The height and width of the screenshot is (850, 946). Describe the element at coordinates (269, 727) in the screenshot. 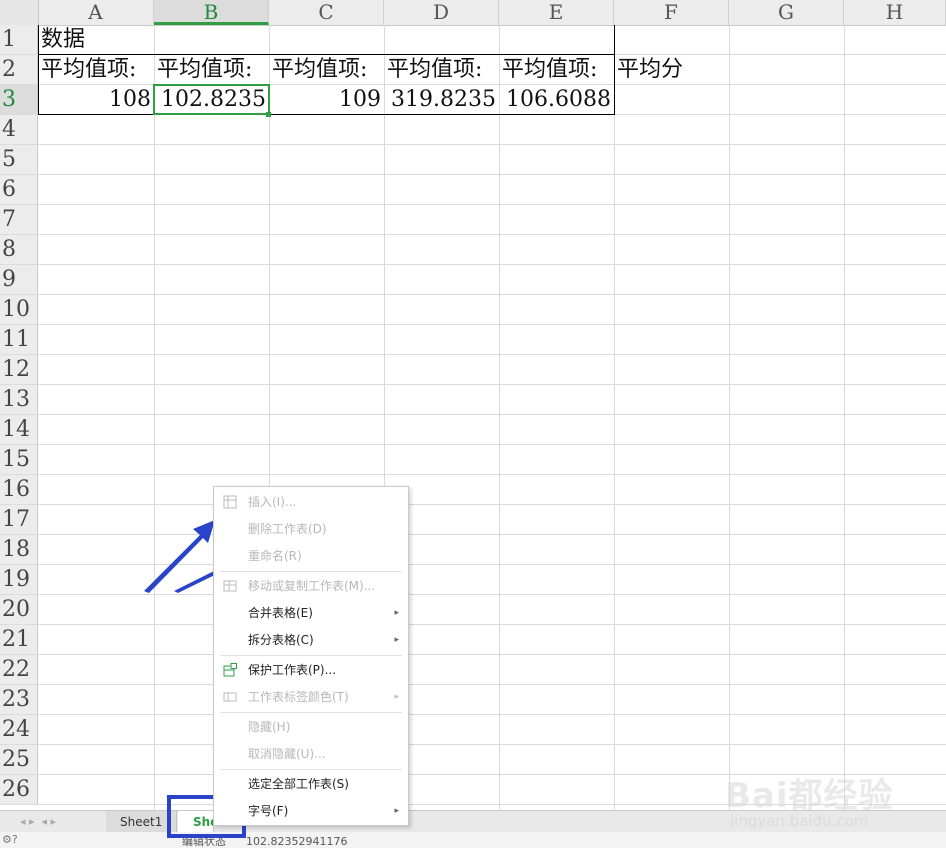

I see `menu-item-label: 隐藏(H)` at that location.